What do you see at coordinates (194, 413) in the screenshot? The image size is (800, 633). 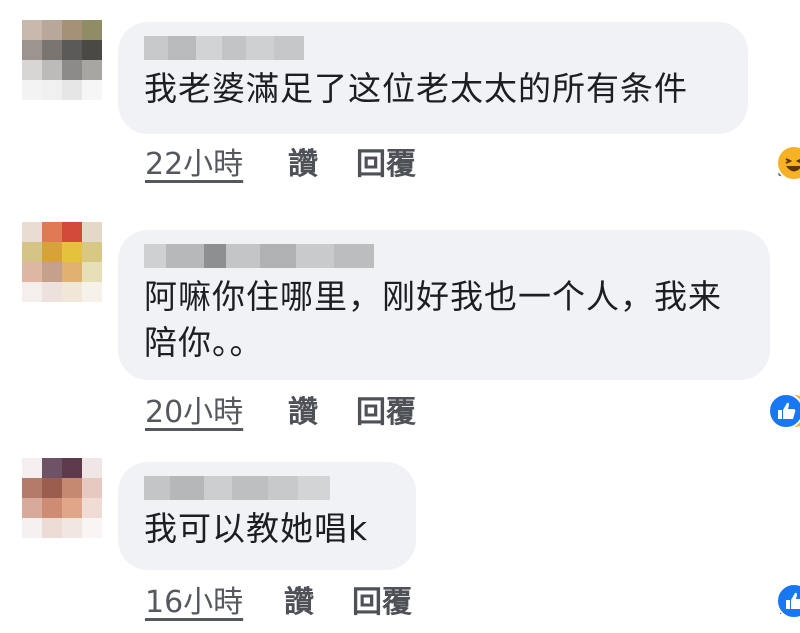 I see `timestamp-link: 20小時` at bounding box center [194, 413].